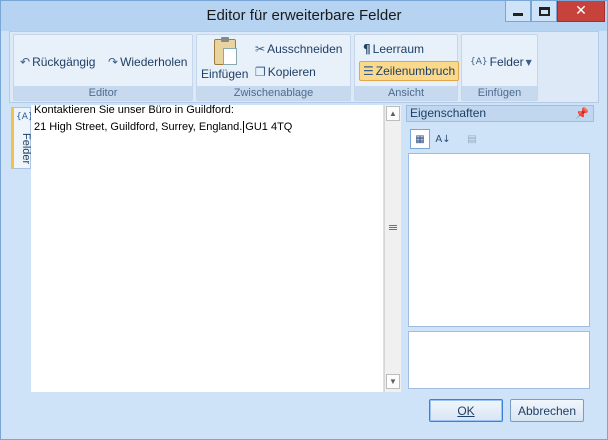 This screenshot has width=608, height=440. What do you see at coordinates (499, 360) in the screenshot?
I see `property-description-pane` at bounding box center [499, 360].